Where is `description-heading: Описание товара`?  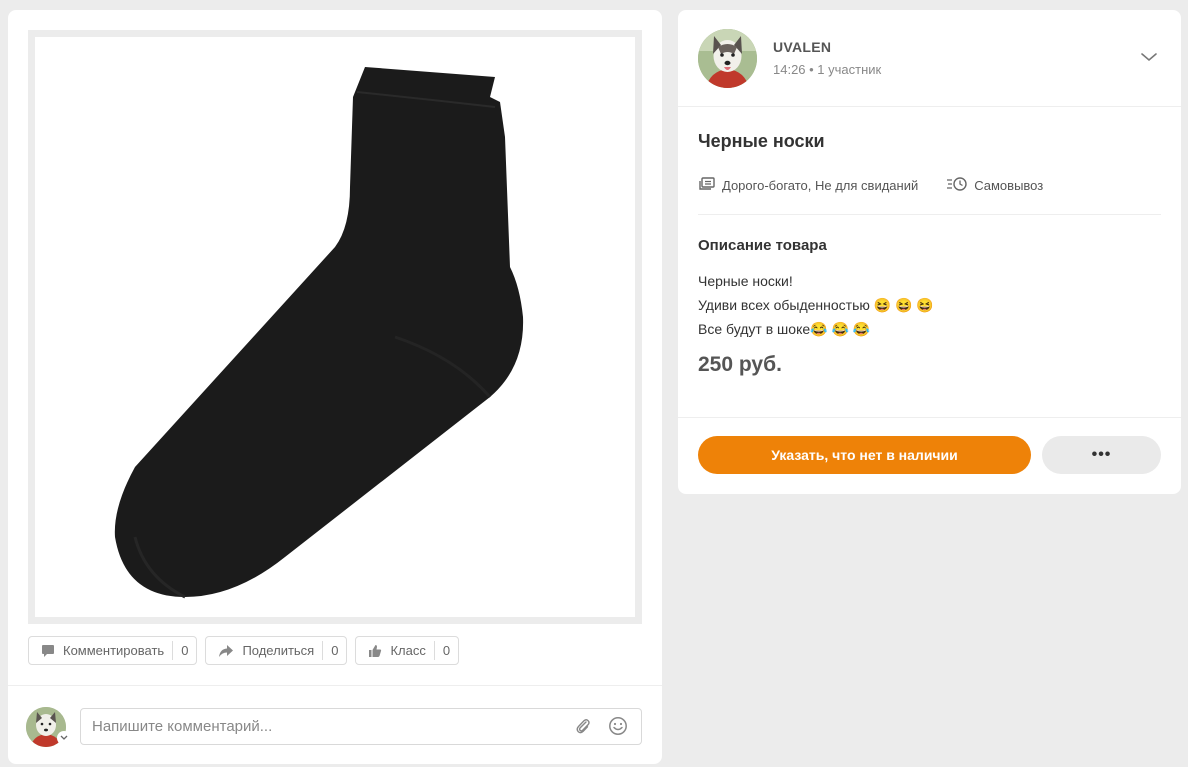 description-heading: Описание товара is located at coordinates (762, 245).